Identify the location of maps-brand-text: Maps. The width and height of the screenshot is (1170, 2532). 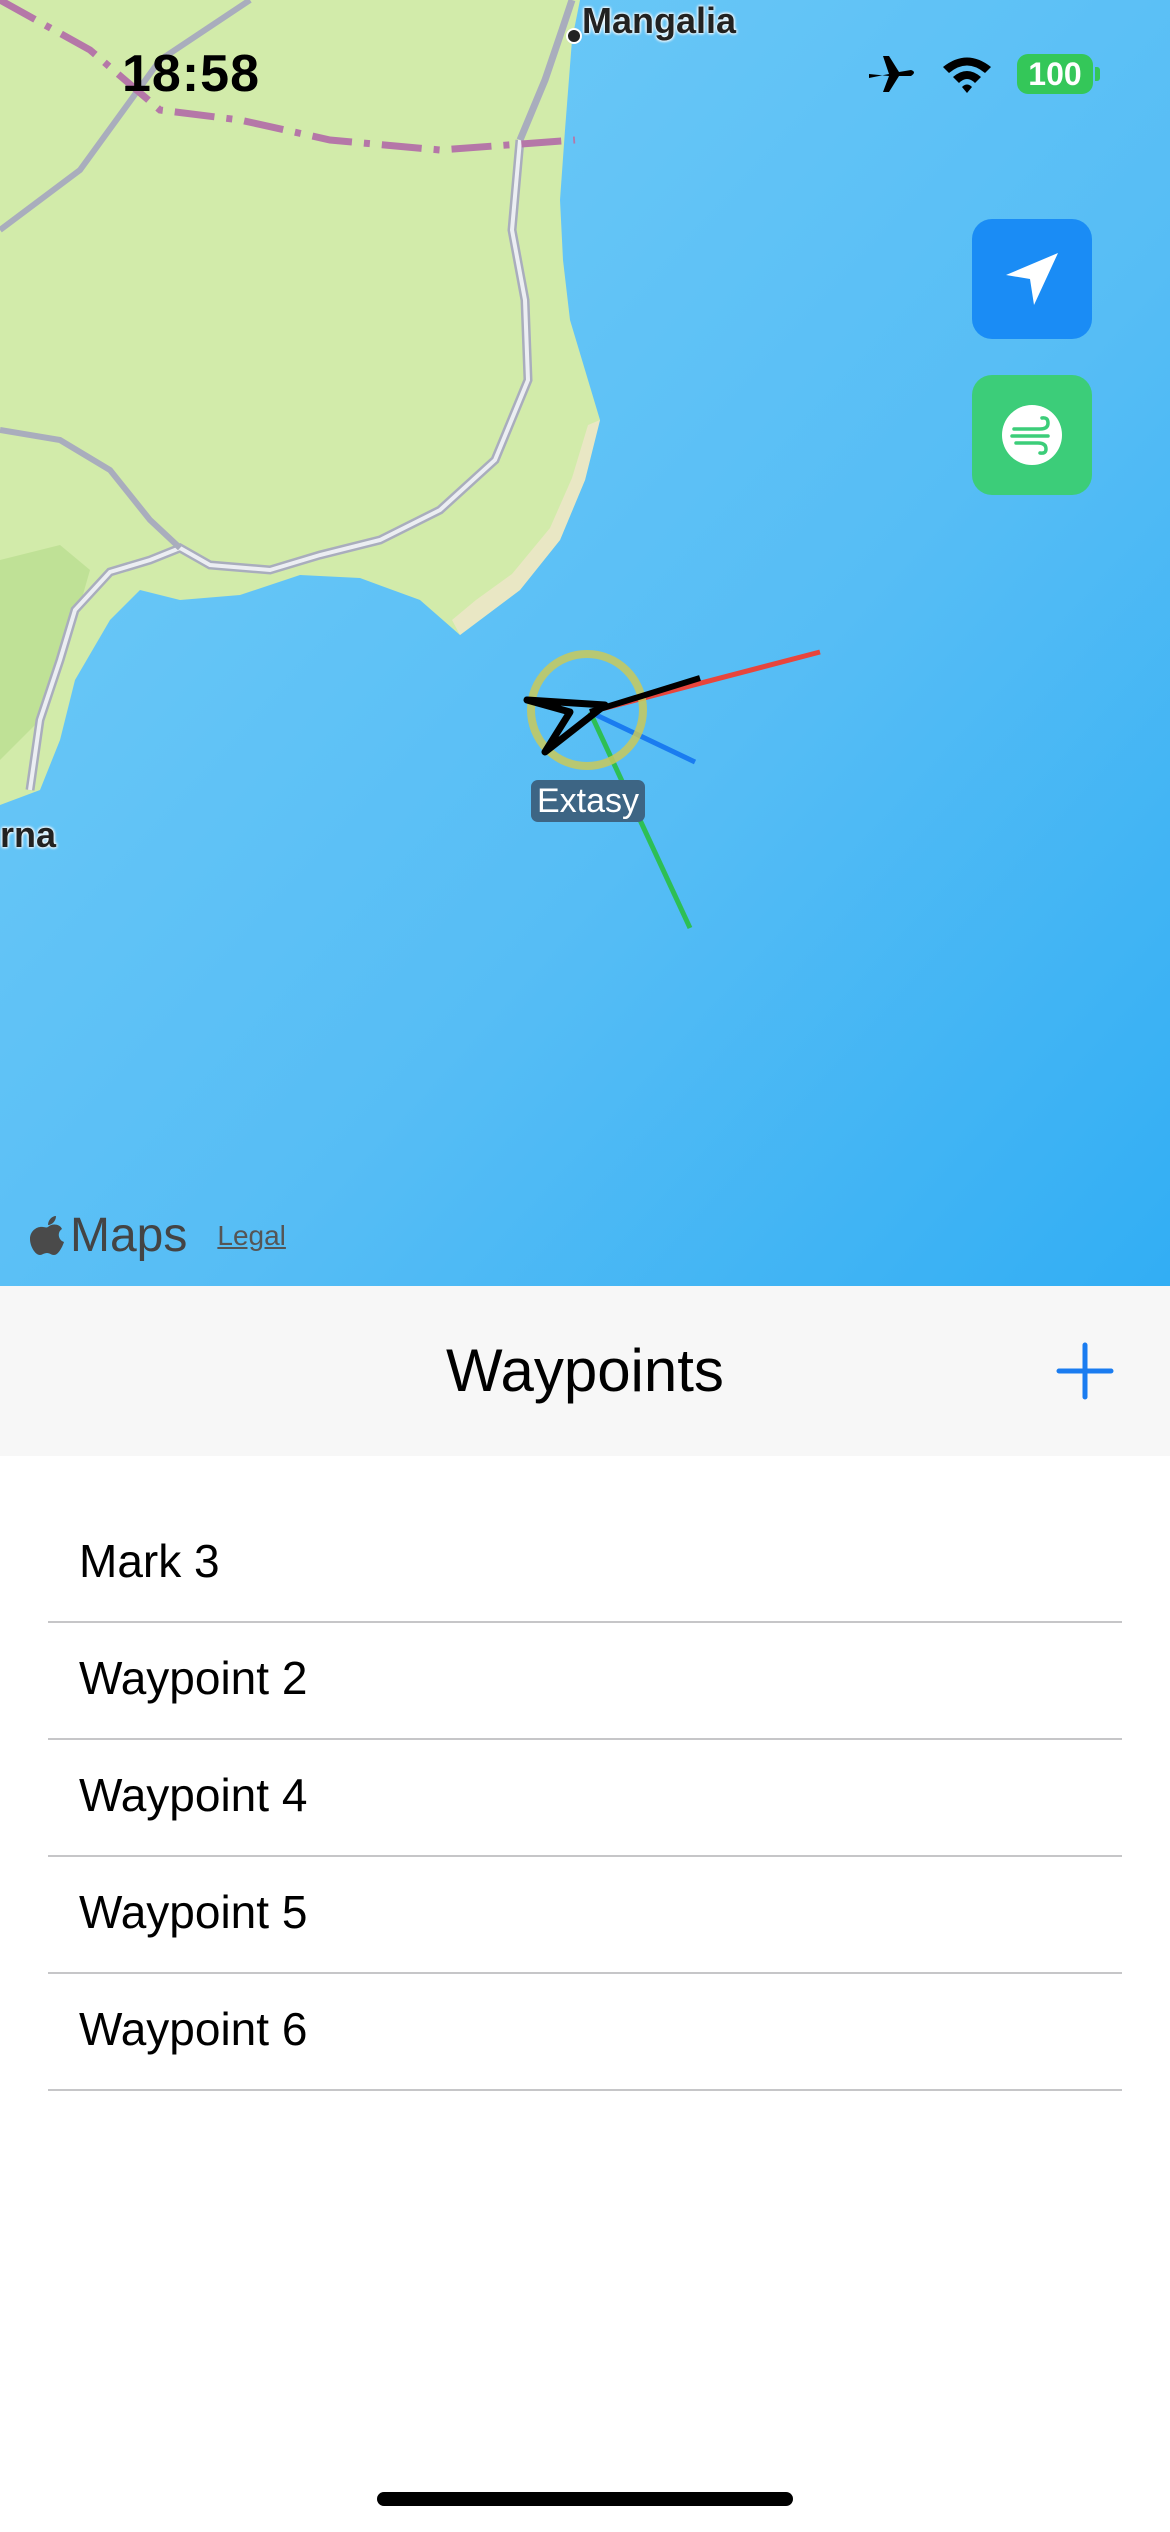
(129, 1235).